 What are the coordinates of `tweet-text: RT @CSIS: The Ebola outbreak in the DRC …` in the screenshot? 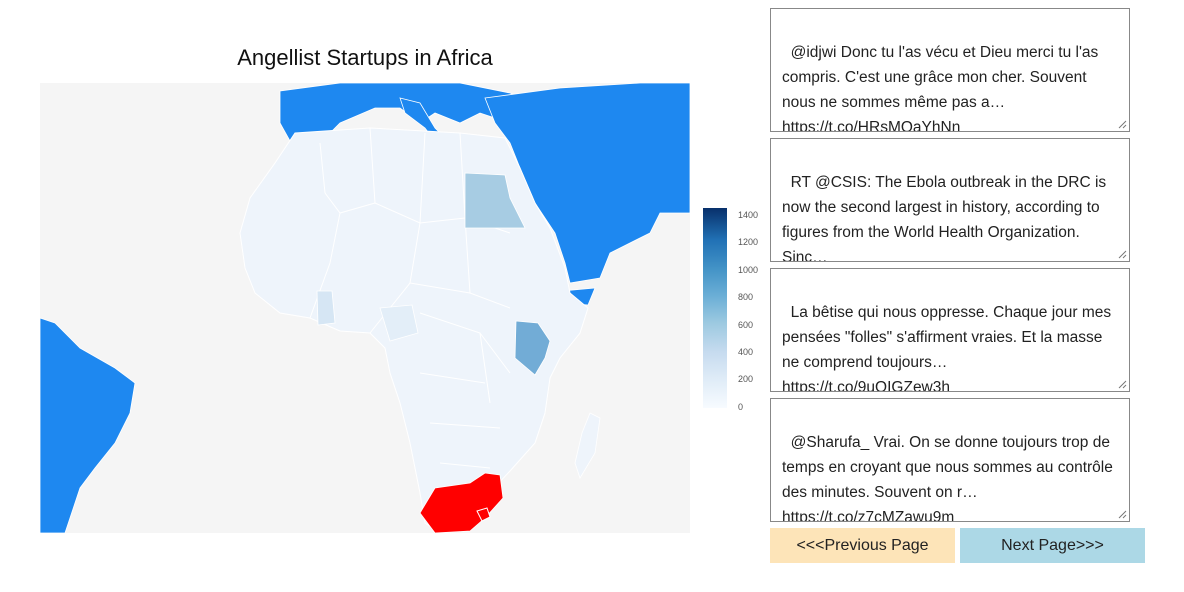 It's located at (946, 218).